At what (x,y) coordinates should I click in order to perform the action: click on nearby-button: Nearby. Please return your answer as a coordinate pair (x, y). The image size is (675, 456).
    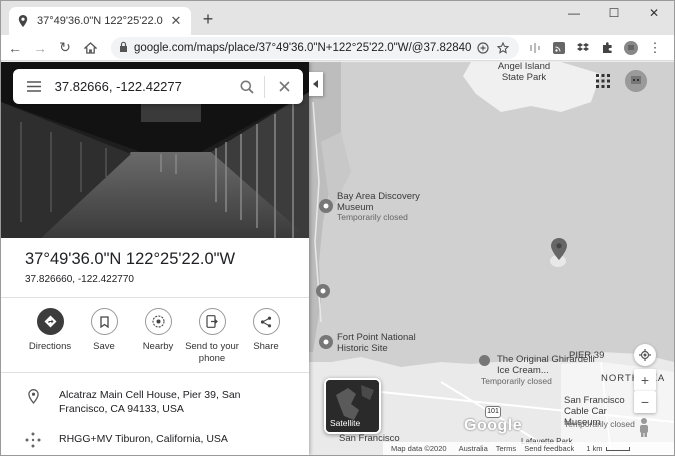
    Looking at the image, I should click on (158, 336).